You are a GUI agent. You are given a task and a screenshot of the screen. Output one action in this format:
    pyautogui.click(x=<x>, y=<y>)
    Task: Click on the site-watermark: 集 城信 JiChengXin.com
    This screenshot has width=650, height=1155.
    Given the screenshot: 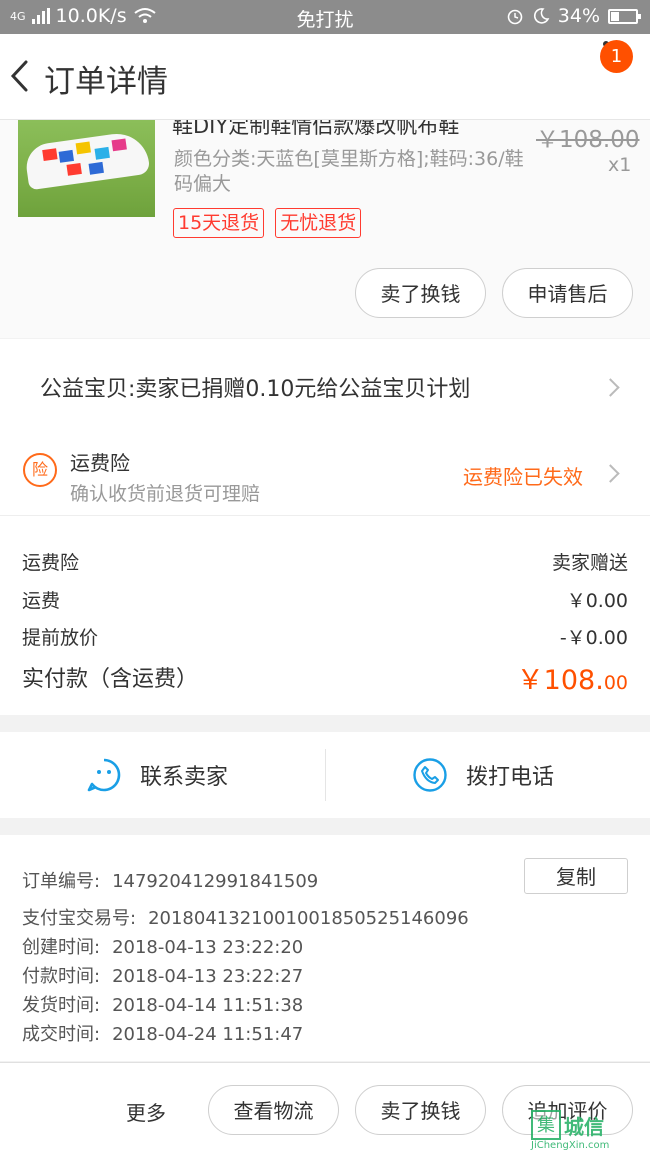 What is the action you would take?
    pyautogui.click(x=570, y=1130)
    